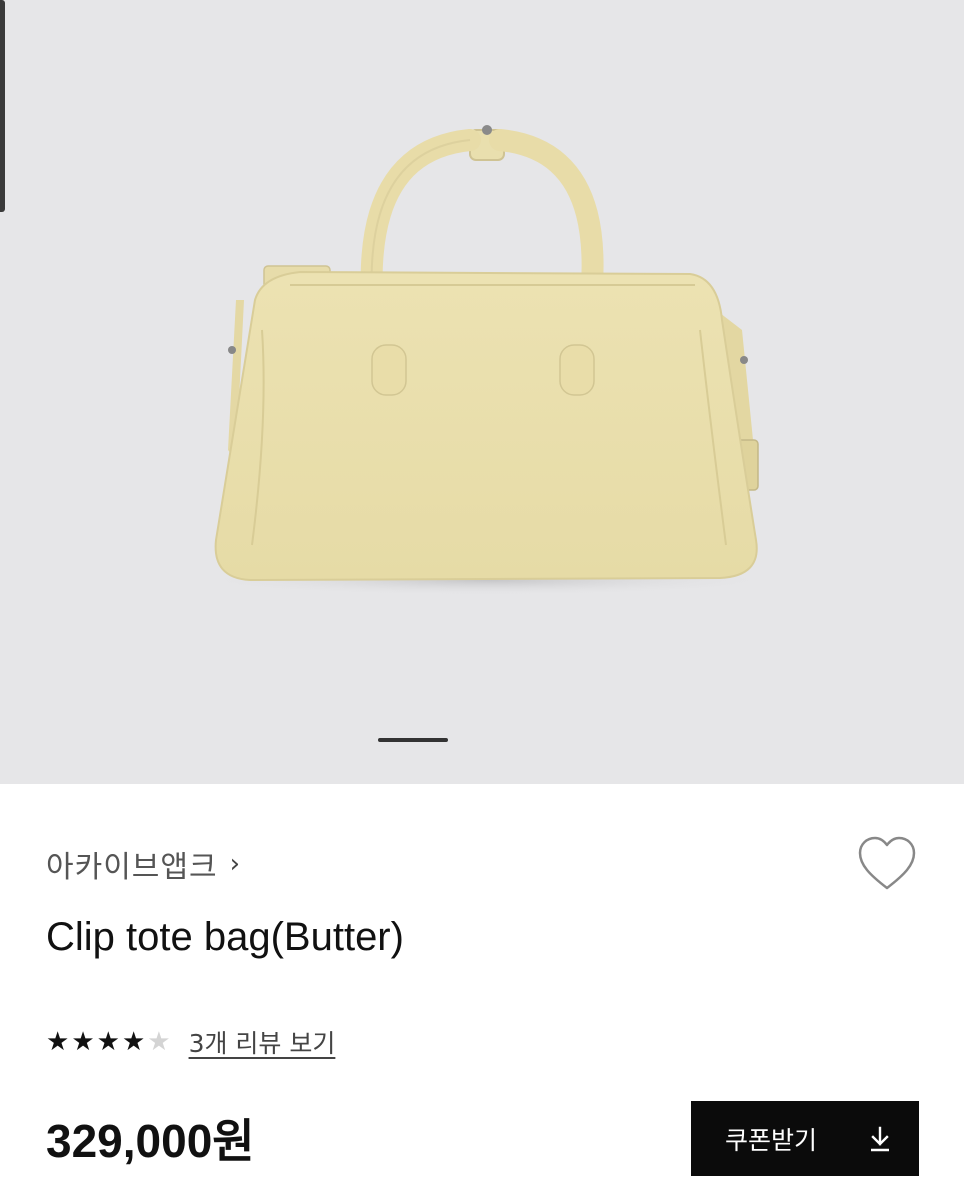  Describe the element at coordinates (225, 937) in the screenshot. I see `product-title: Clip tote bag(Butter)` at that location.